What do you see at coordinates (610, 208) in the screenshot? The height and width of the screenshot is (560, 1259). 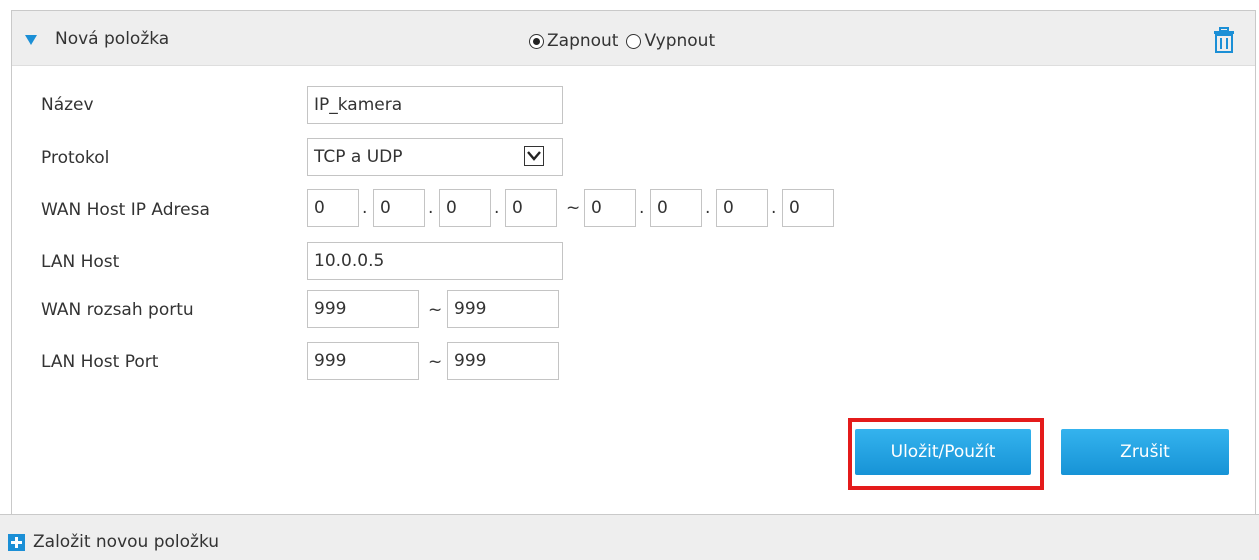 I see `wan-ip-end-octet-1: 0` at bounding box center [610, 208].